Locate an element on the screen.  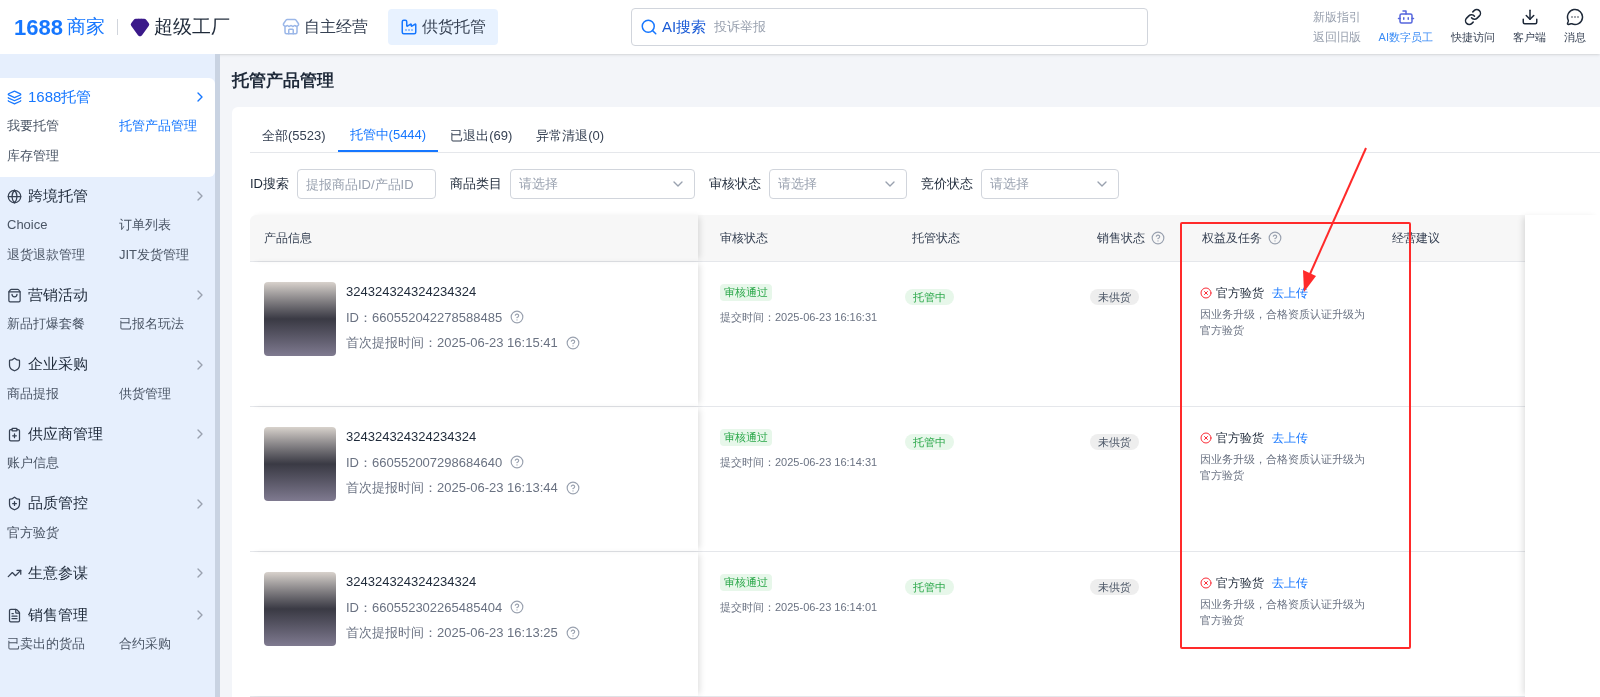
first-report-time: 首次提报时间：2025-06-23 16:13:44 is located at coordinates (452, 488).